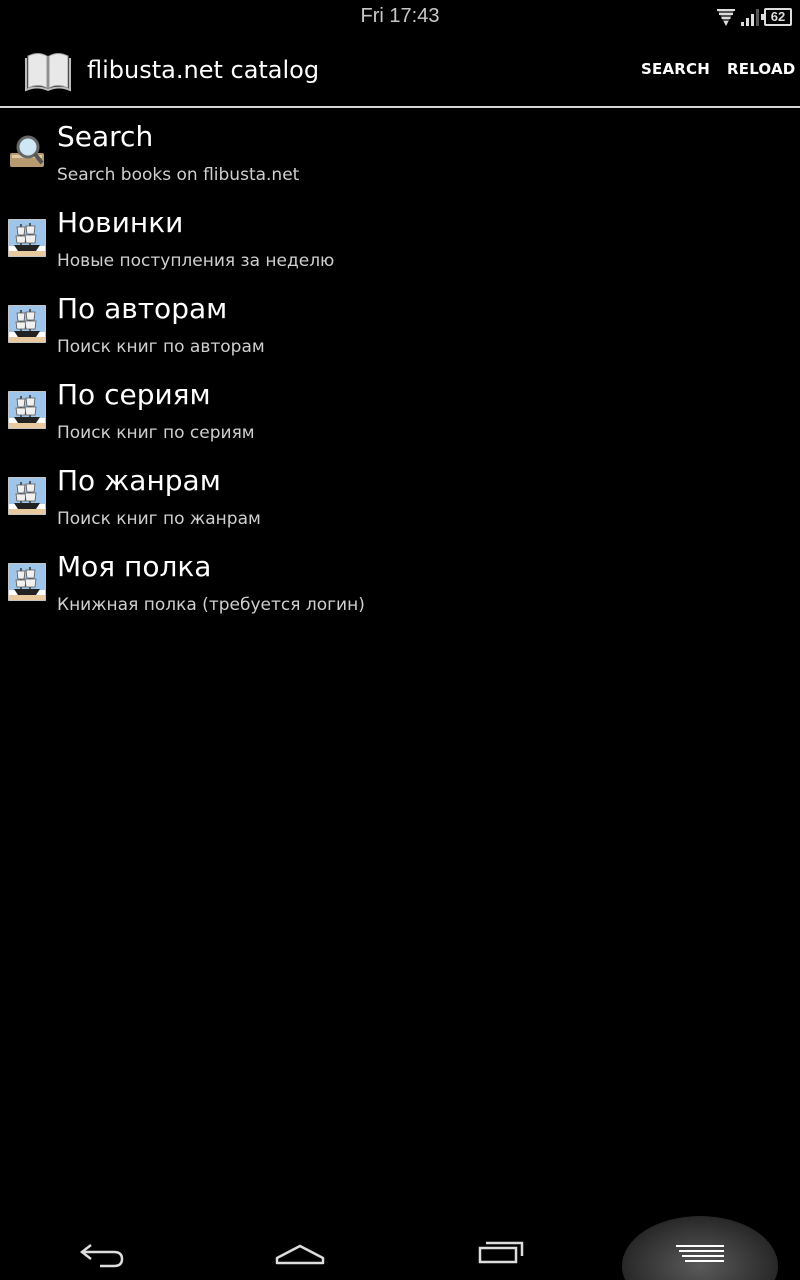 This screenshot has width=800, height=1280. I want to click on item-subtitle: Поиск книг по авторам, so click(161, 347).